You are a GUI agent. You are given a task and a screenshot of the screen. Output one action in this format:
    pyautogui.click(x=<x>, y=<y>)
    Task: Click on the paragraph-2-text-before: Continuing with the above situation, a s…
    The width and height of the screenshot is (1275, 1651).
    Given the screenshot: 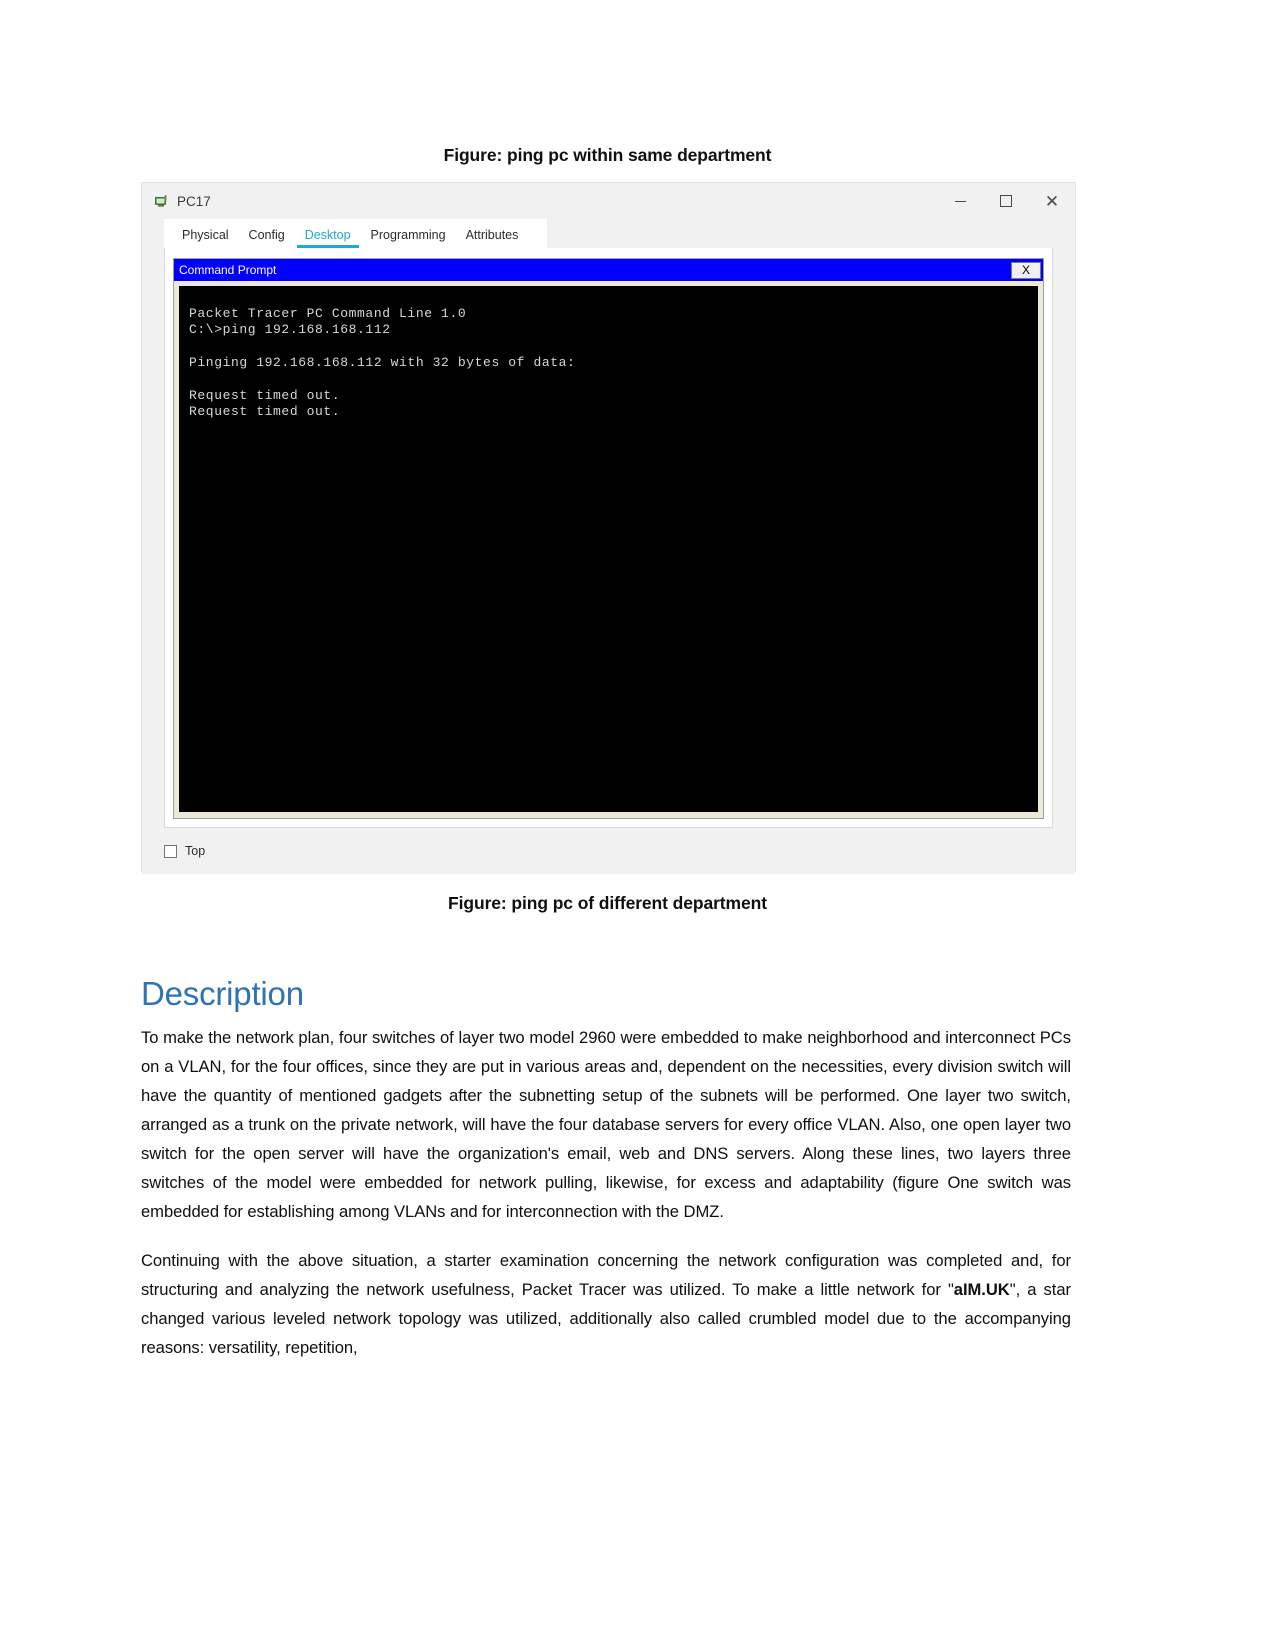 What is the action you would take?
    pyautogui.click(x=606, y=1274)
    